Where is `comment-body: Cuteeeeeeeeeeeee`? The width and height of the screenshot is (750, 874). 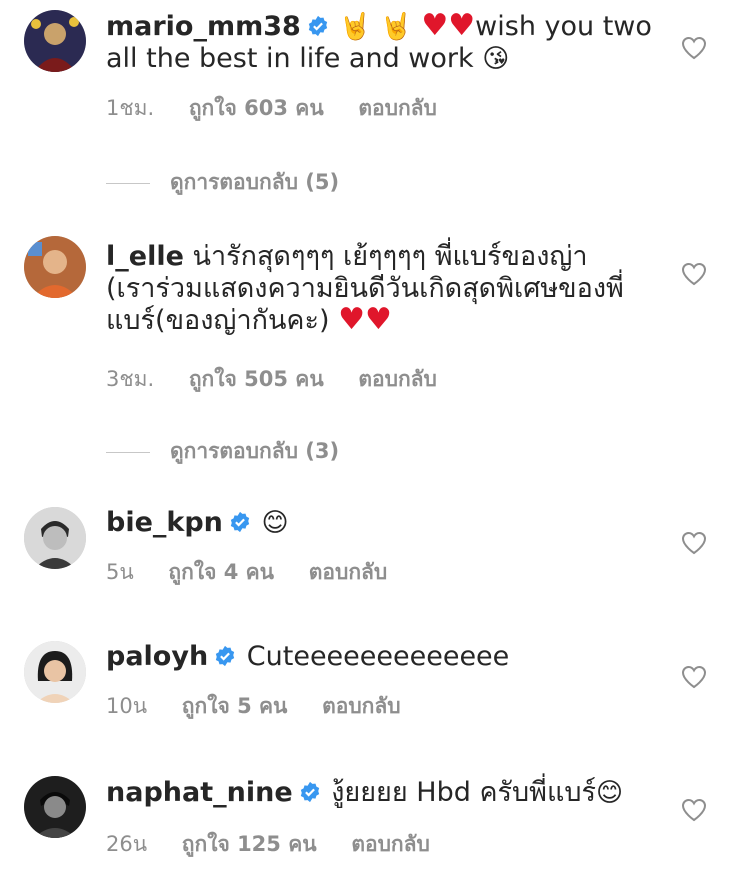 comment-body: Cuteeeeeeeeeeeee is located at coordinates (378, 656).